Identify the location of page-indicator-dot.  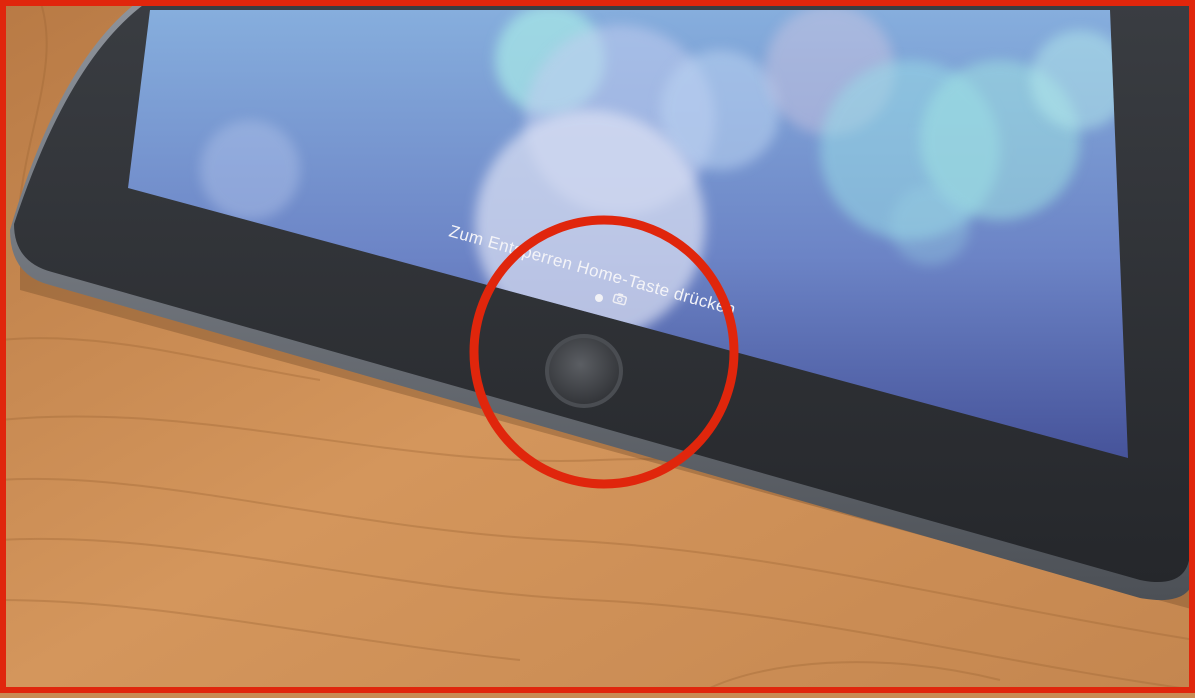
(599, 298).